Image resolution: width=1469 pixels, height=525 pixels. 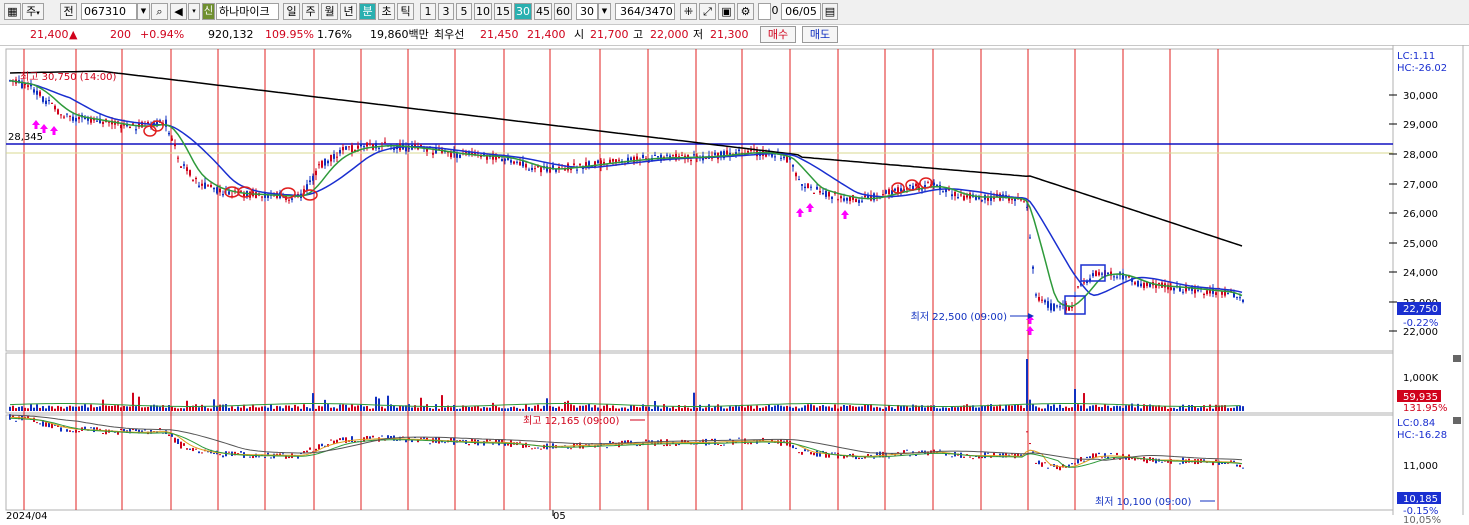 What do you see at coordinates (778, 34) in the screenshot?
I see `buy-button: 매수` at bounding box center [778, 34].